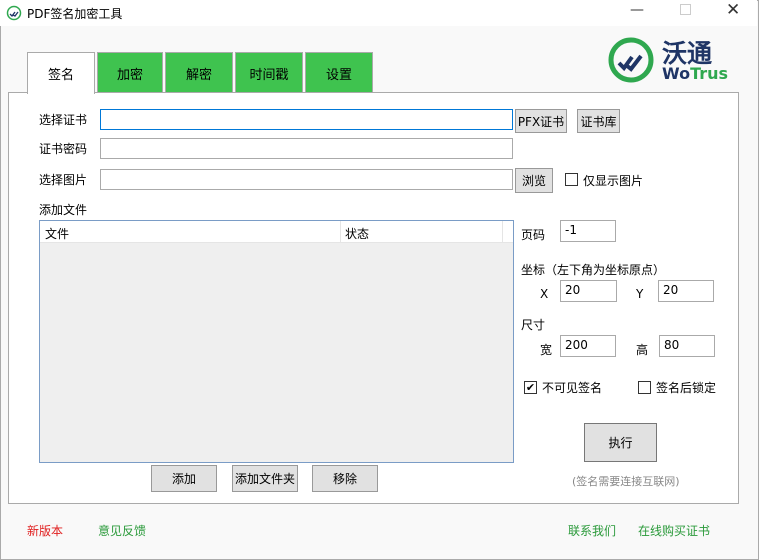 The width and height of the screenshot is (759, 560). Describe the element at coordinates (546, 350) in the screenshot. I see `width-label: 宽` at that location.